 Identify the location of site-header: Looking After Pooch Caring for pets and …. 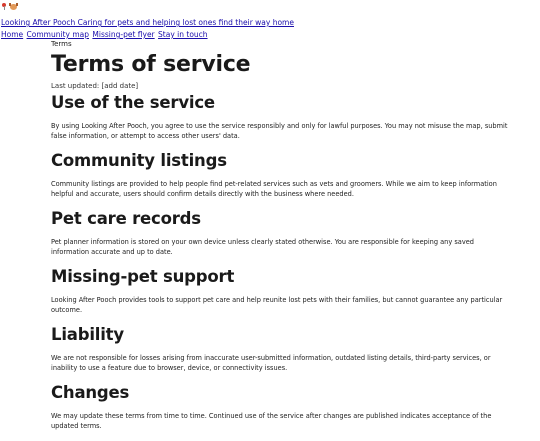
(270, 20).